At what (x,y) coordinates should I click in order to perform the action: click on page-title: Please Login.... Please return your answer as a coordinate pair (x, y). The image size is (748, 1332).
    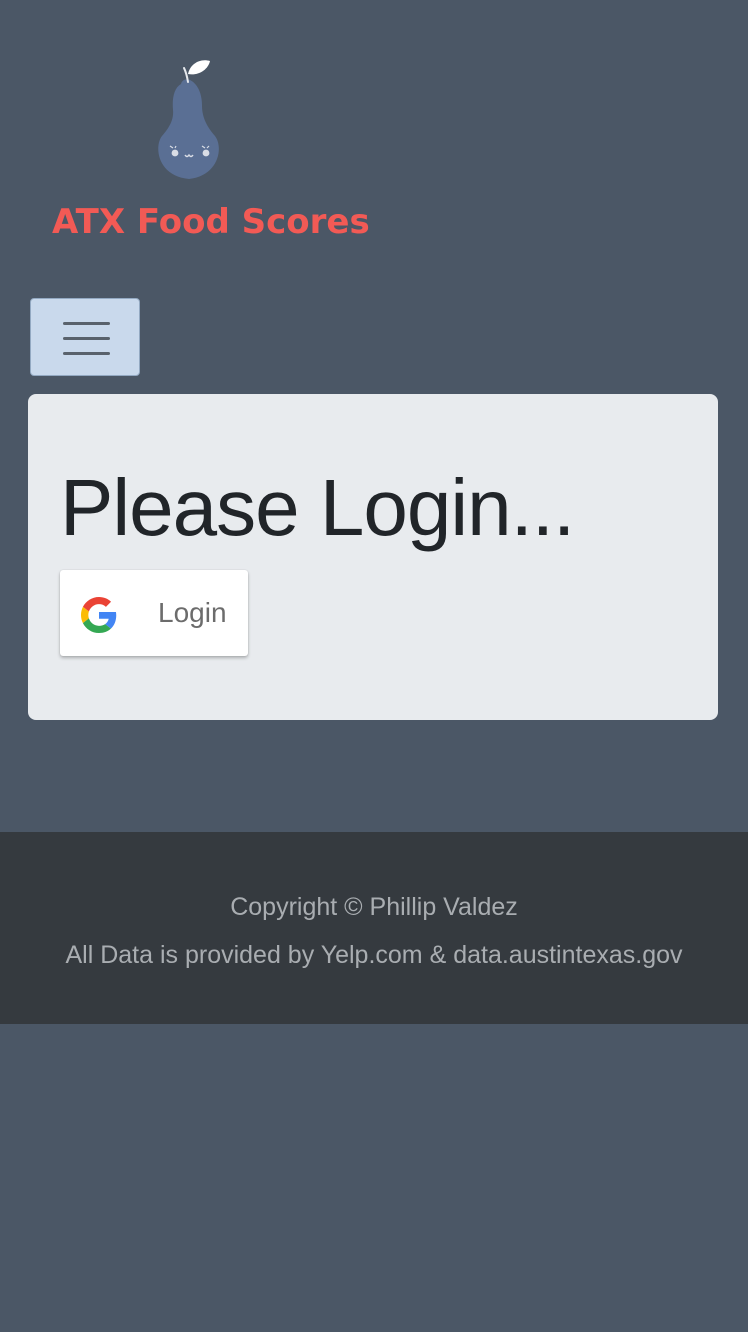
    Looking at the image, I should click on (317, 507).